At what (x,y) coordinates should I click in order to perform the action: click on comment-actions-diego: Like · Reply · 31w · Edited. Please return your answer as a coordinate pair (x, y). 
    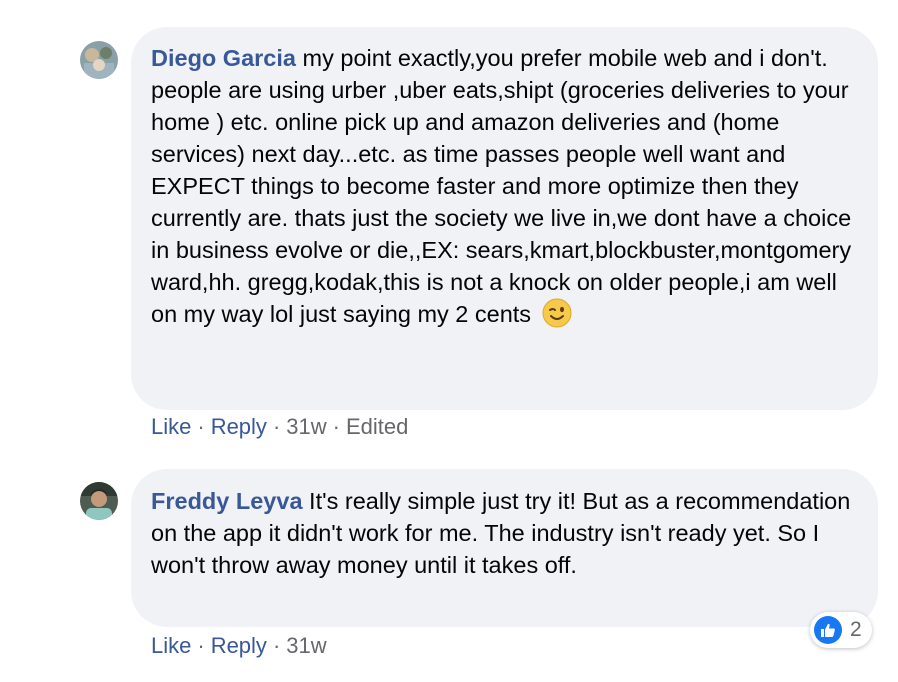
    Looking at the image, I should click on (279, 427).